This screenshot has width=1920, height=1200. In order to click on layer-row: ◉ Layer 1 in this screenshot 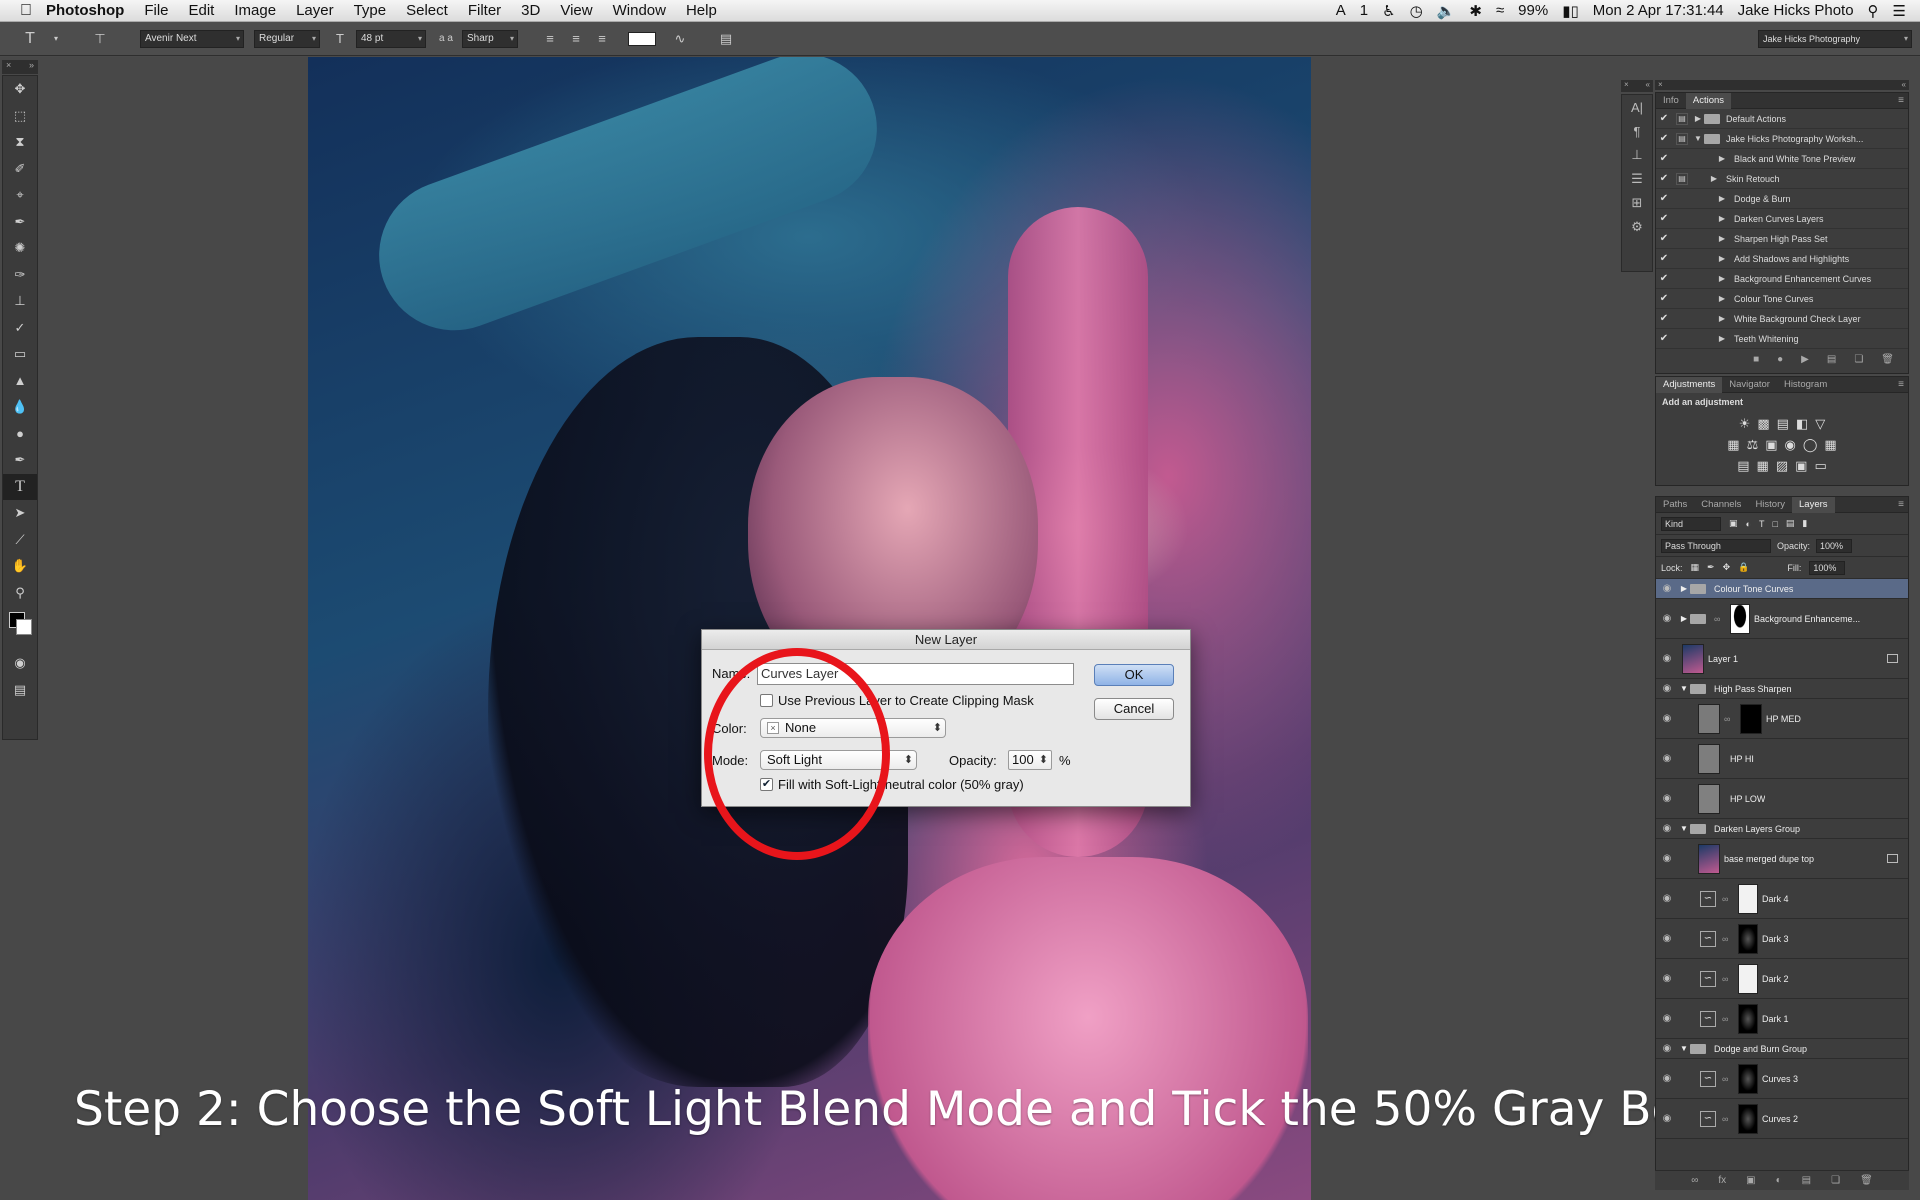, I will do `click(1782, 659)`.